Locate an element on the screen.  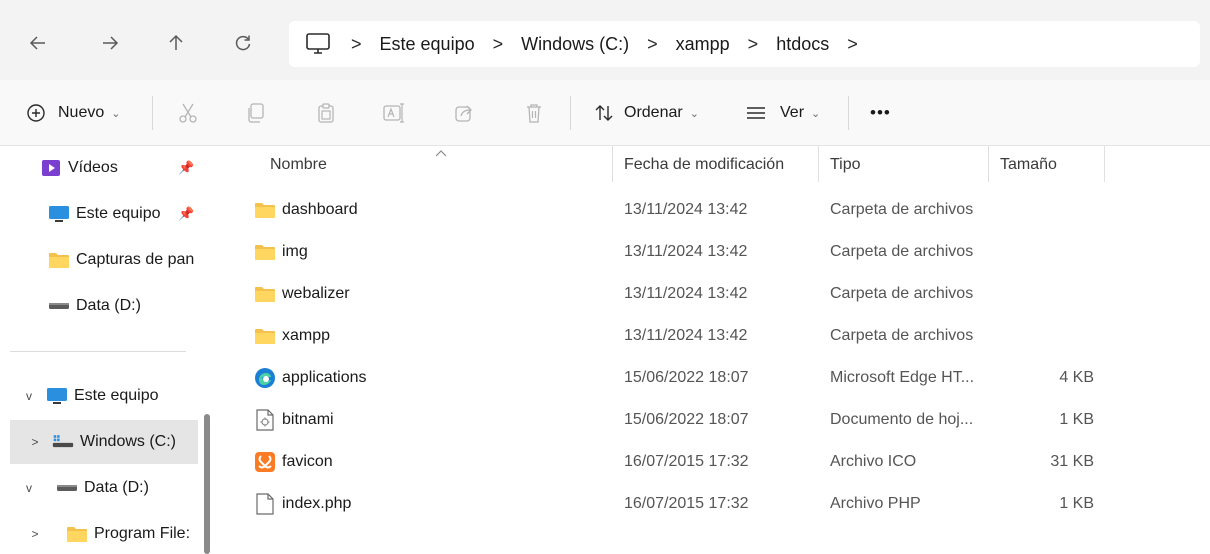
file-size: 1 KB is located at coordinates (1076, 503).